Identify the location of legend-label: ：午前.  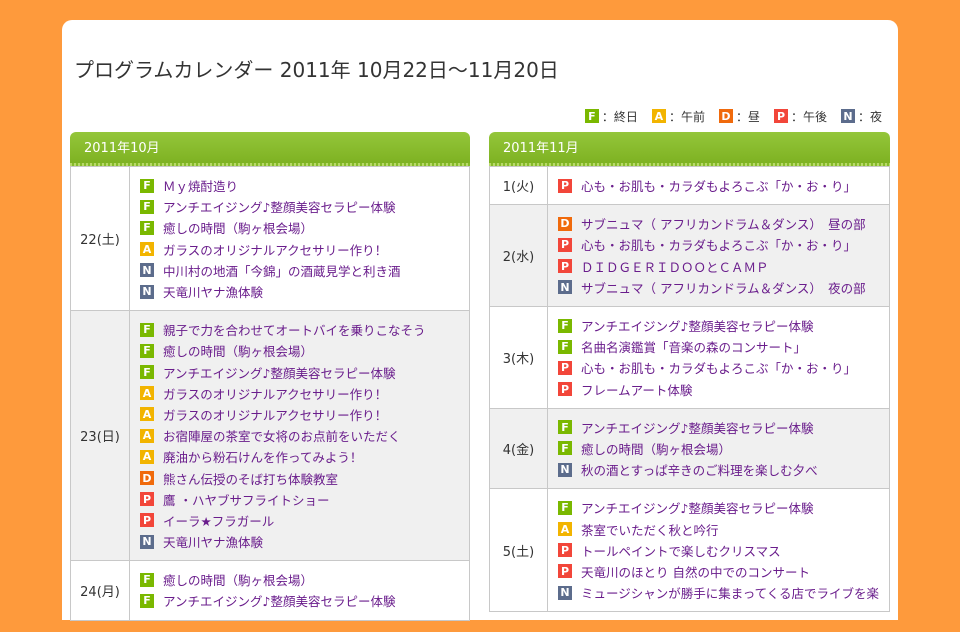
(686, 116).